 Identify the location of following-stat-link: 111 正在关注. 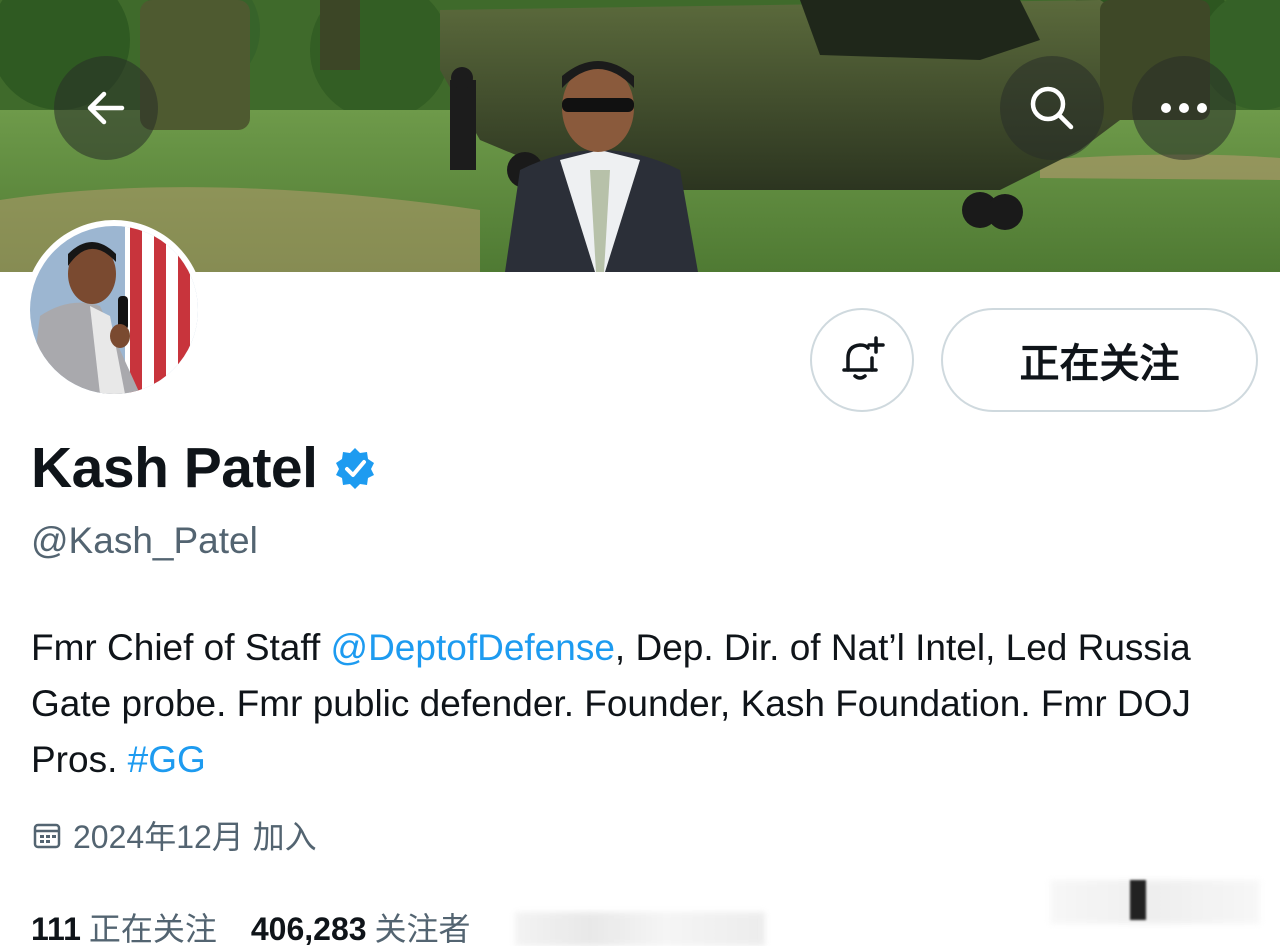
(124, 925).